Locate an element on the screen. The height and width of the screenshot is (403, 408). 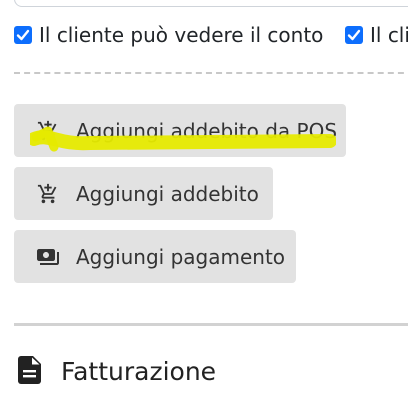
add-charge-label: Aggiungi addebito is located at coordinates (167, 193).